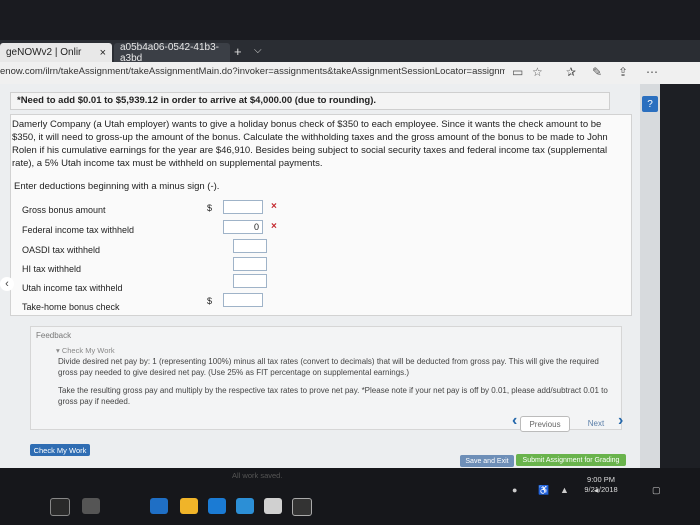 This screenshot has height=525, width=700. What do you see at coordinates (302, 507) in the screenshot?
I see `calculator-icon` at bounding box center [302, 507].